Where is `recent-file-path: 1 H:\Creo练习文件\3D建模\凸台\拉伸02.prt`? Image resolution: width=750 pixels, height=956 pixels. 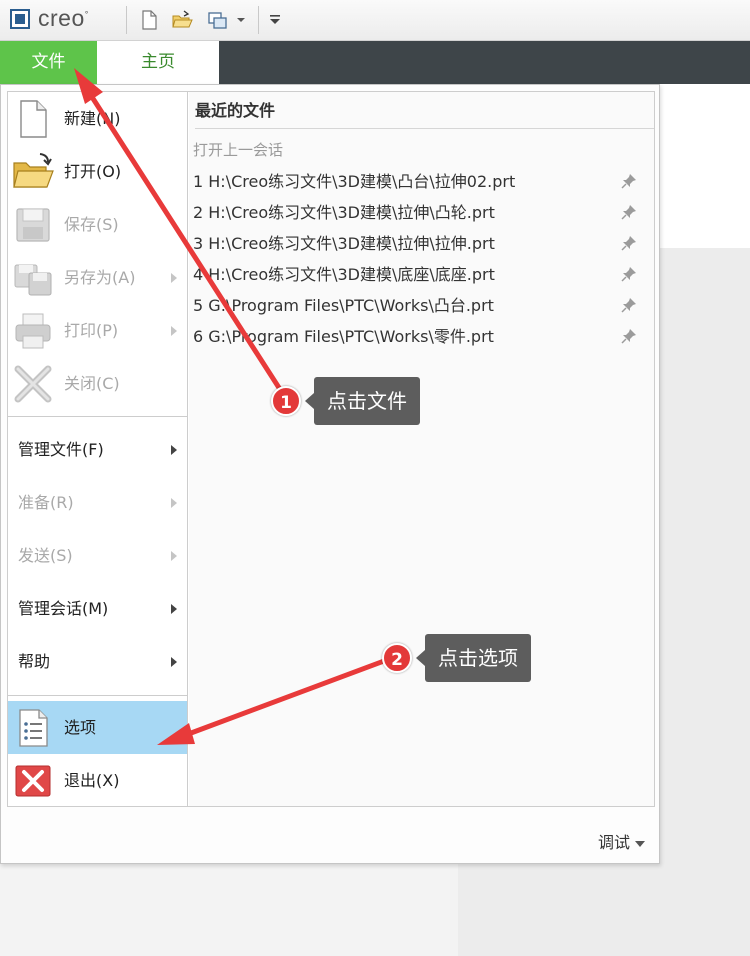
recent-file-path: 1 H:\Creo练习文件\3D建模\凸台\拉伸02.prt is located at coordinates (354, 181).